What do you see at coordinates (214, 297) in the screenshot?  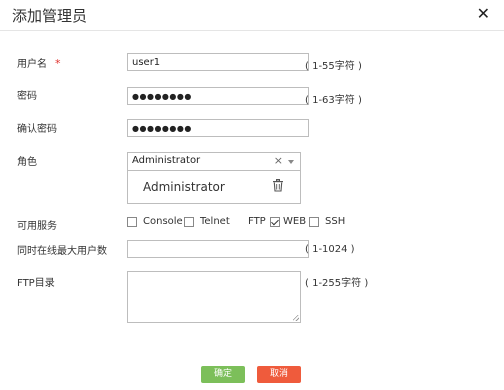 I see `ftp-dir-textarea` at bounding box center [214, 297].